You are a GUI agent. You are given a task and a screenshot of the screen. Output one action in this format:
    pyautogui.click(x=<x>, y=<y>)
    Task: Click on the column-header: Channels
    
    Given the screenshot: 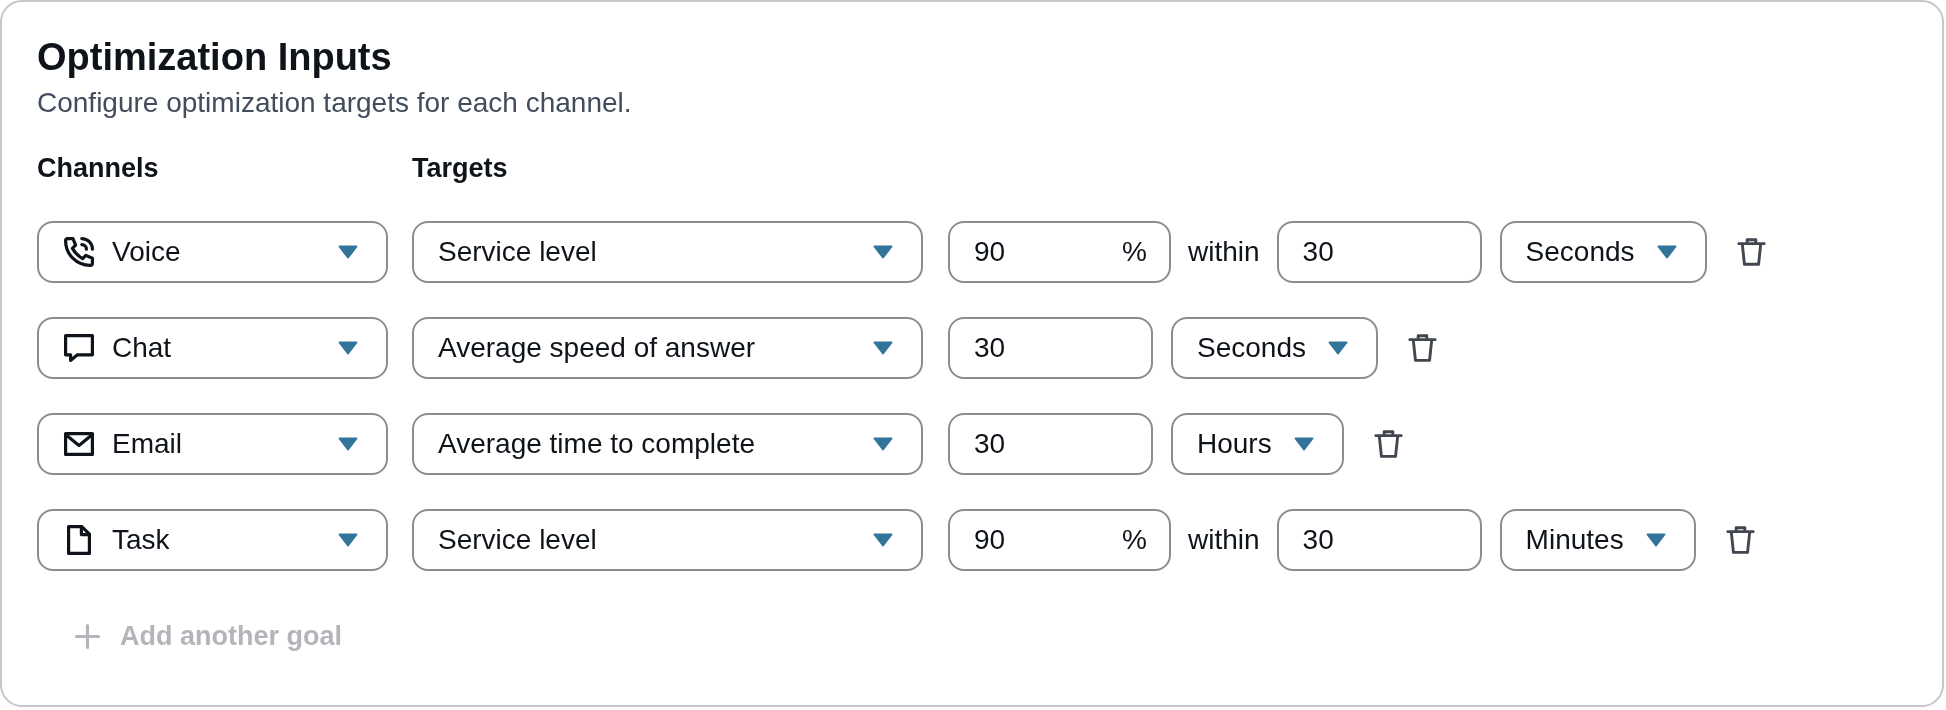 What is the action you would take?
    pyautogui.click(x=98, y=168)
    